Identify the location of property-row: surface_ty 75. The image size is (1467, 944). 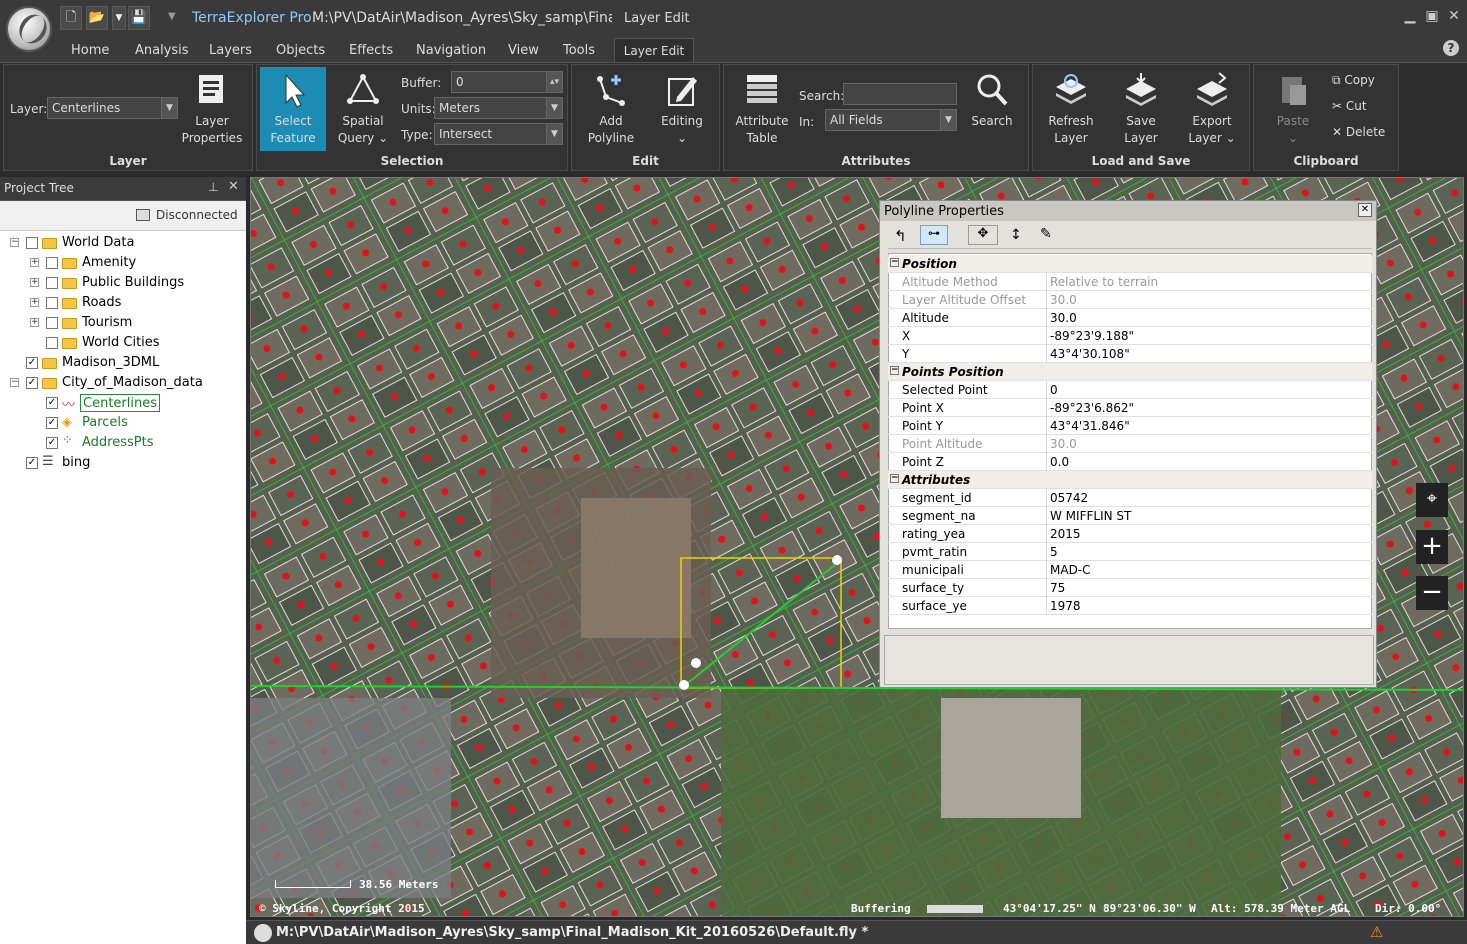
(1130, 588).